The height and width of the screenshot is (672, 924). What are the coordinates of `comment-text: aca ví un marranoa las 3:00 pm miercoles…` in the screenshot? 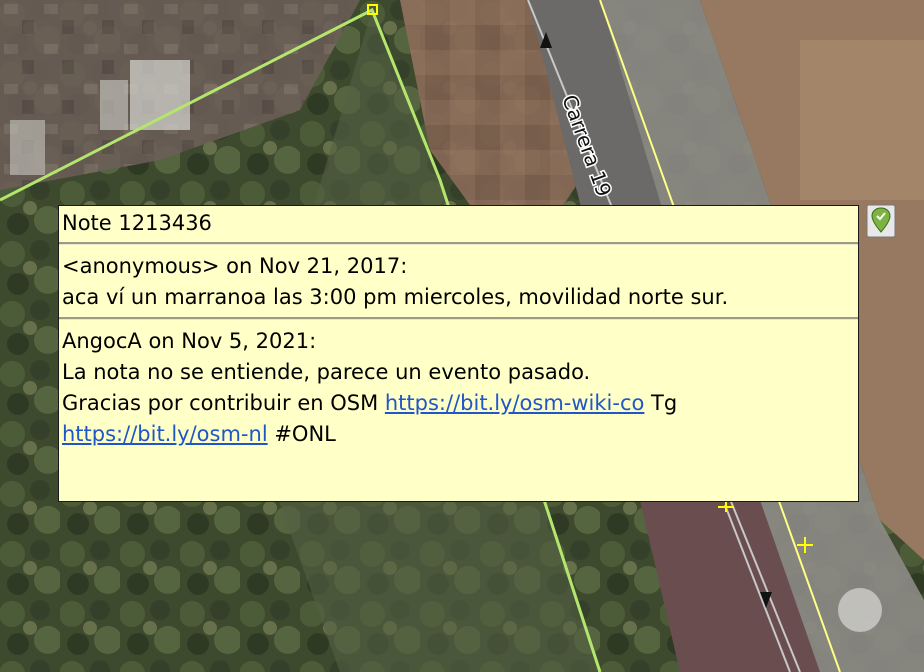 It's located at (395, 297).